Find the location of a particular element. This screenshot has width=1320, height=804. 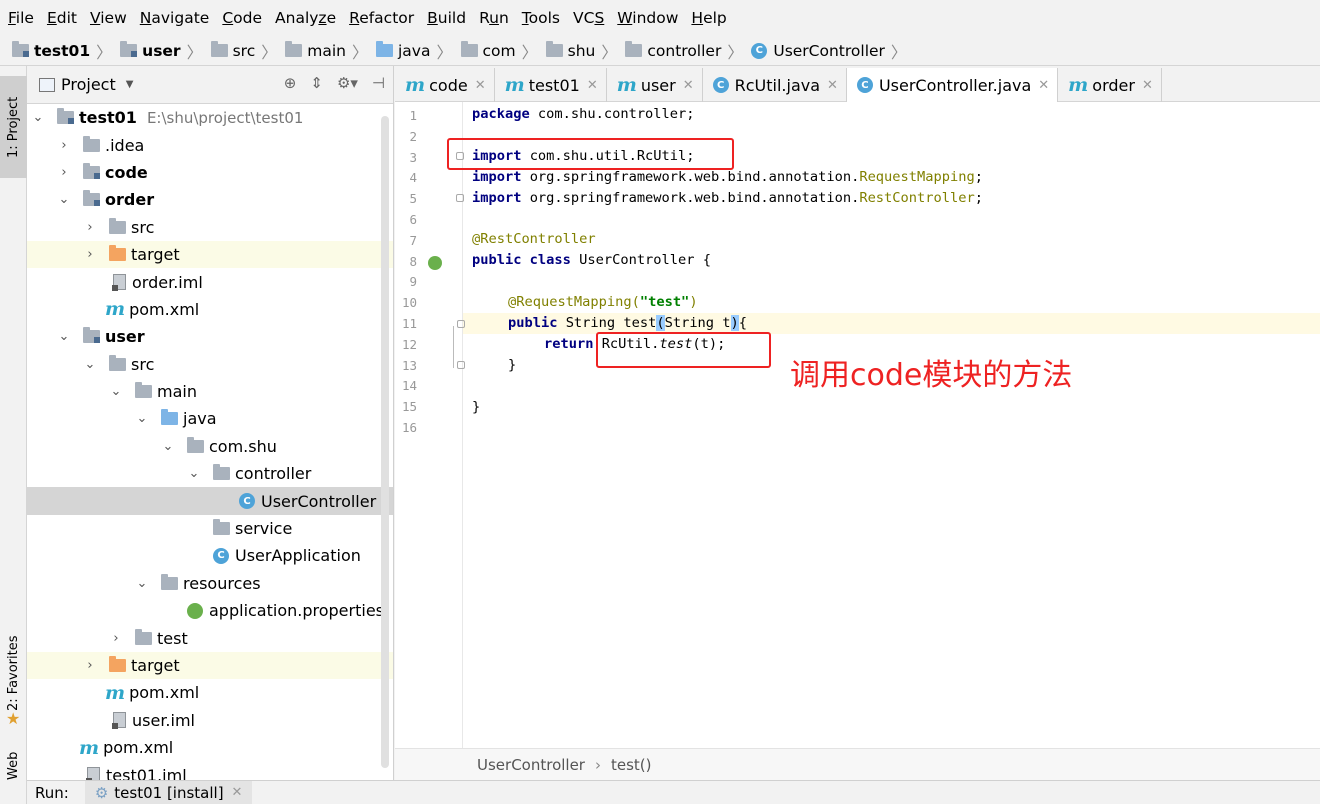

tree-item-user: ⌄ user is located at coordinates (210, 336).